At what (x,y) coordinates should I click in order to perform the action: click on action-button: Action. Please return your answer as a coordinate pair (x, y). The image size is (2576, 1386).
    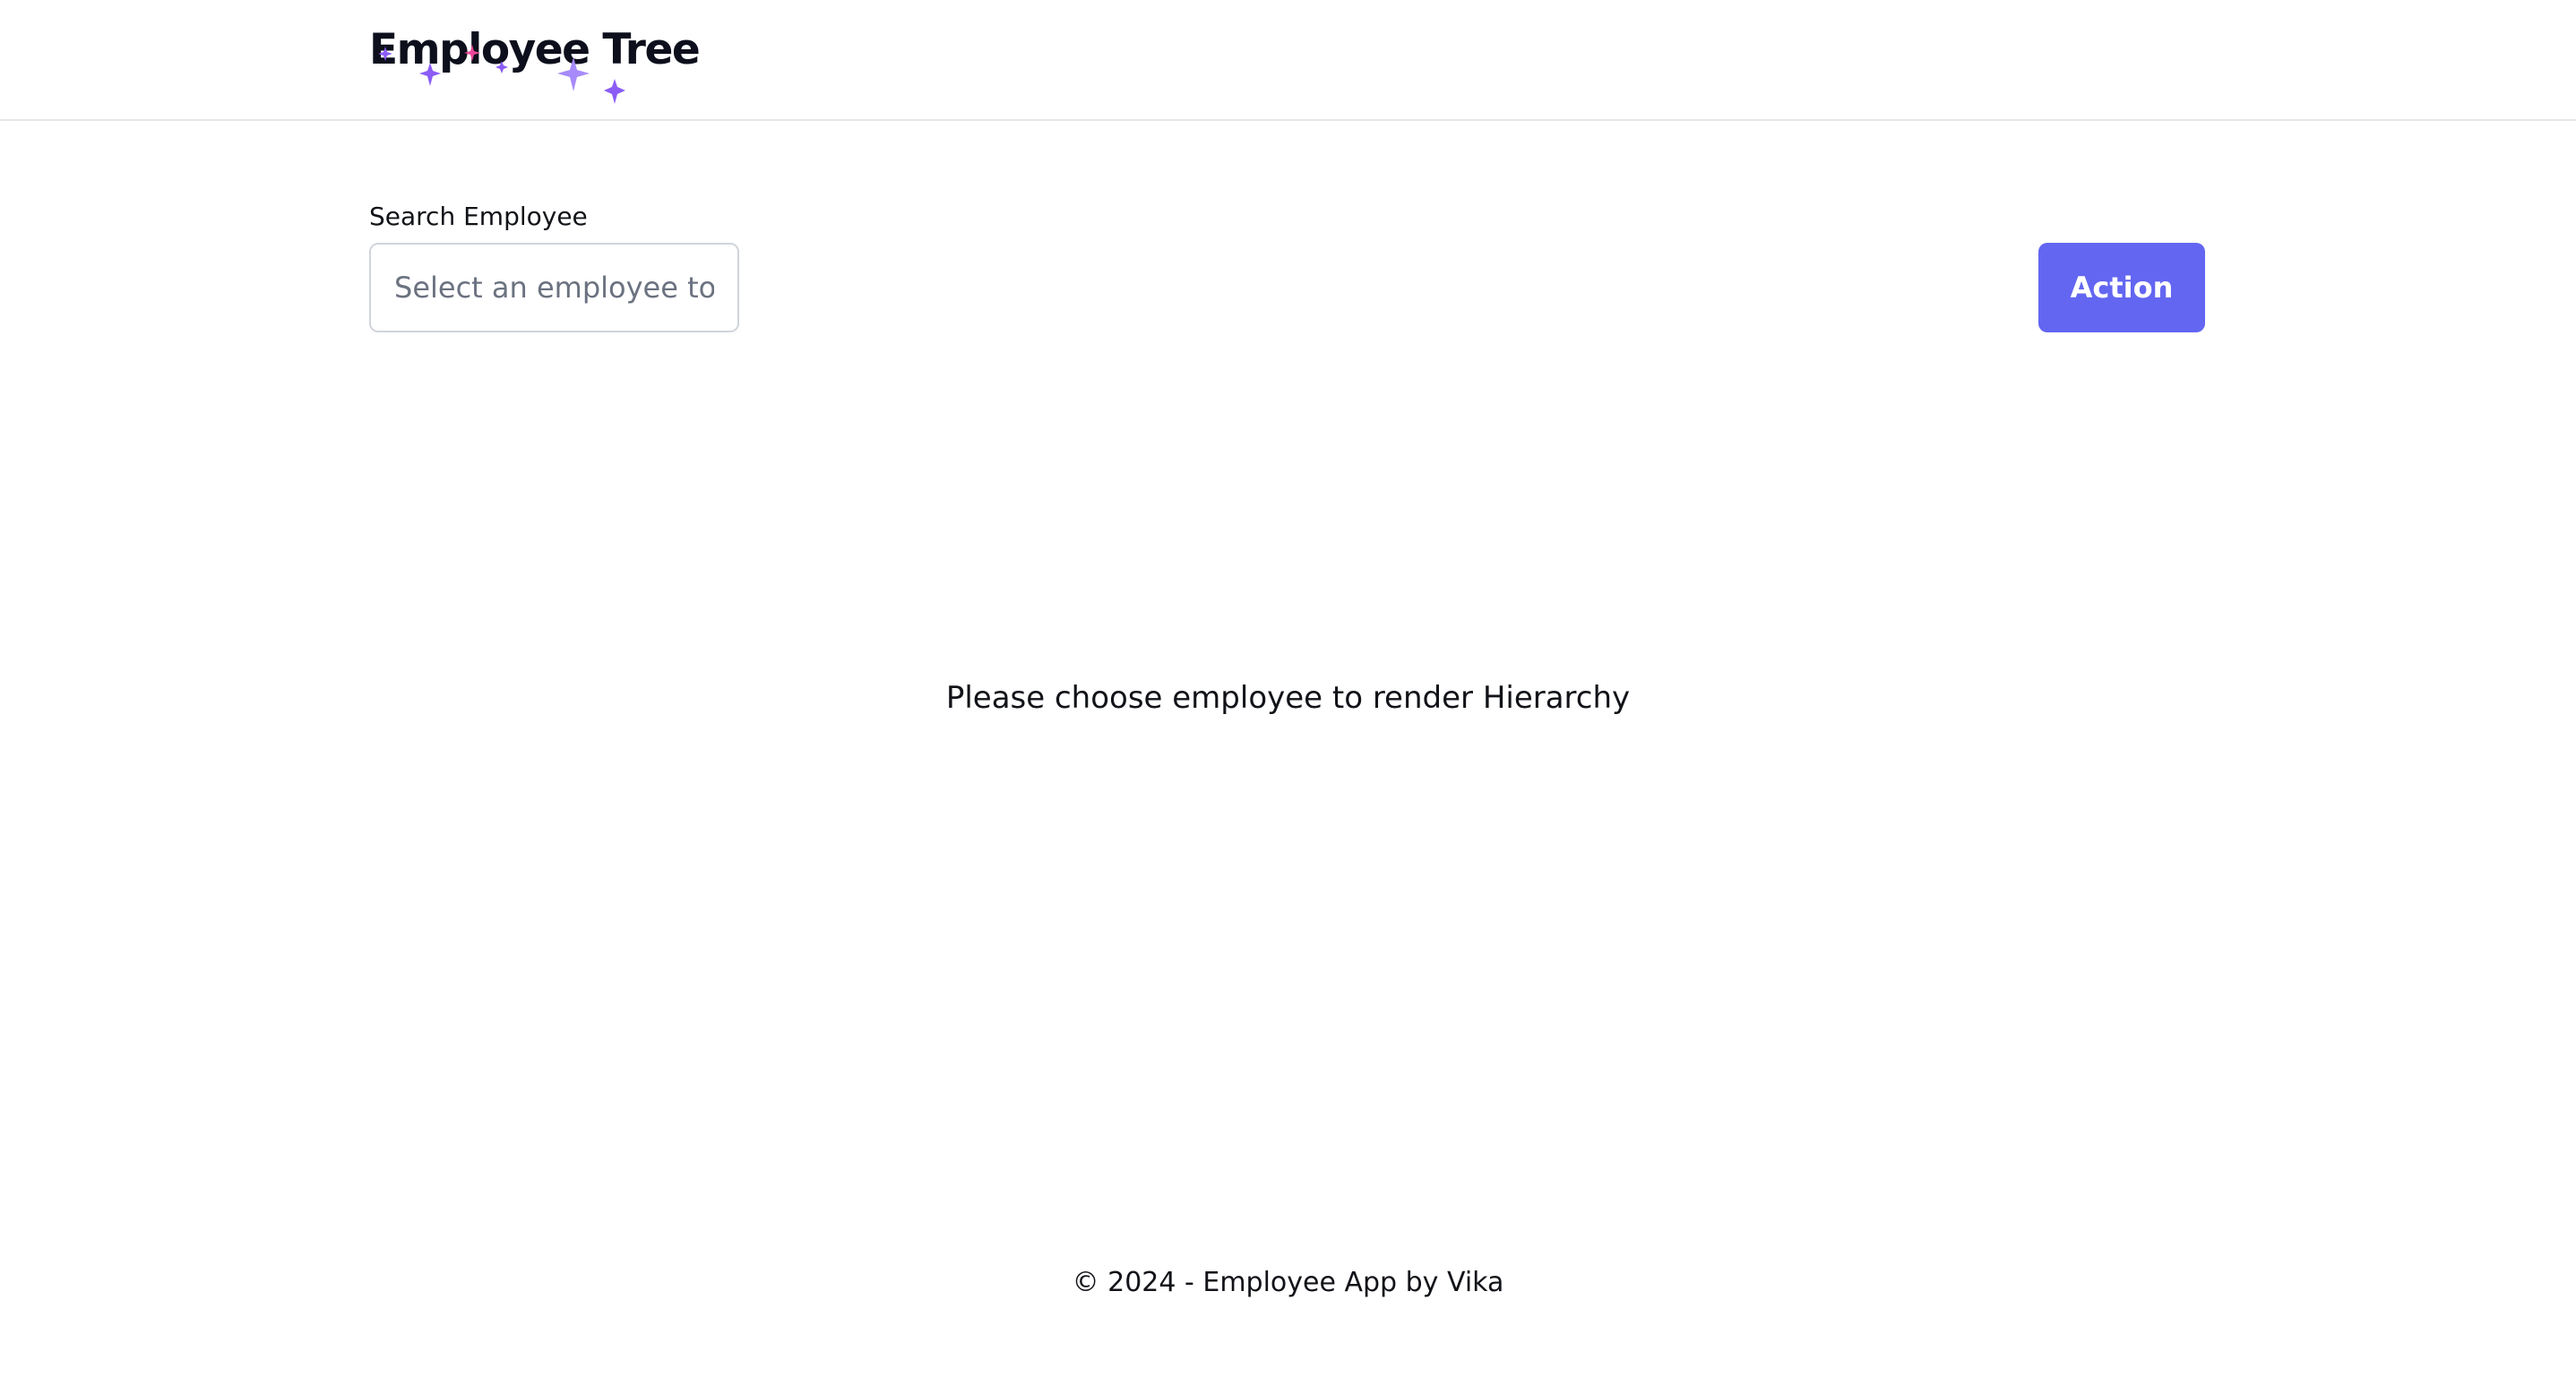
    Looking at the image, I should click on (2121, 287).